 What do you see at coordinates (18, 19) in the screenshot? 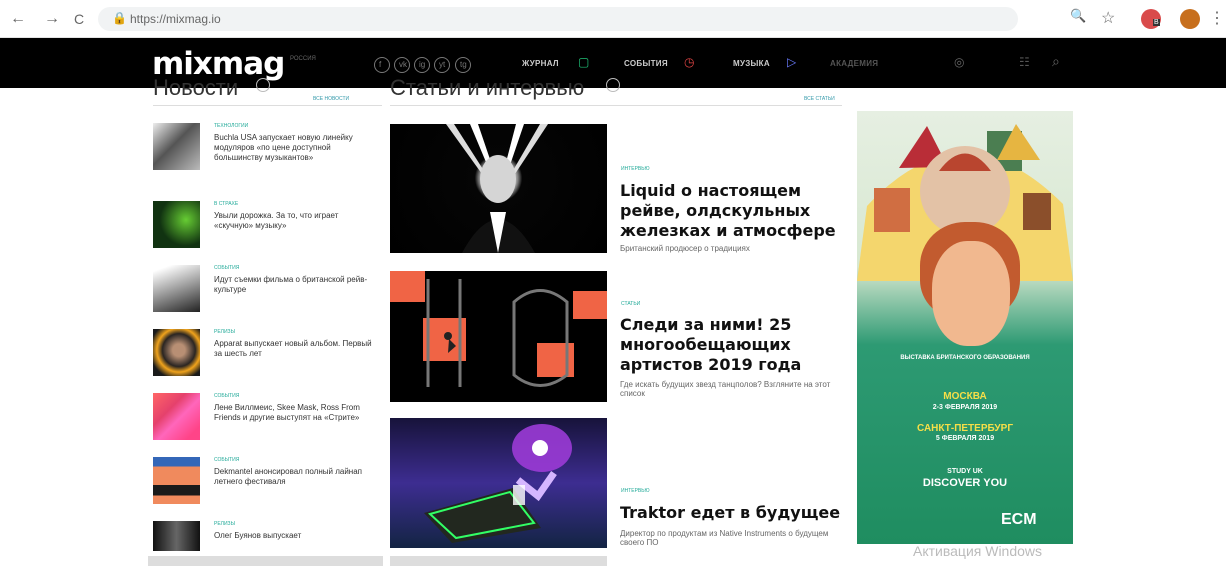
I see `back-icon: ←` at bounding box center [18, 19].